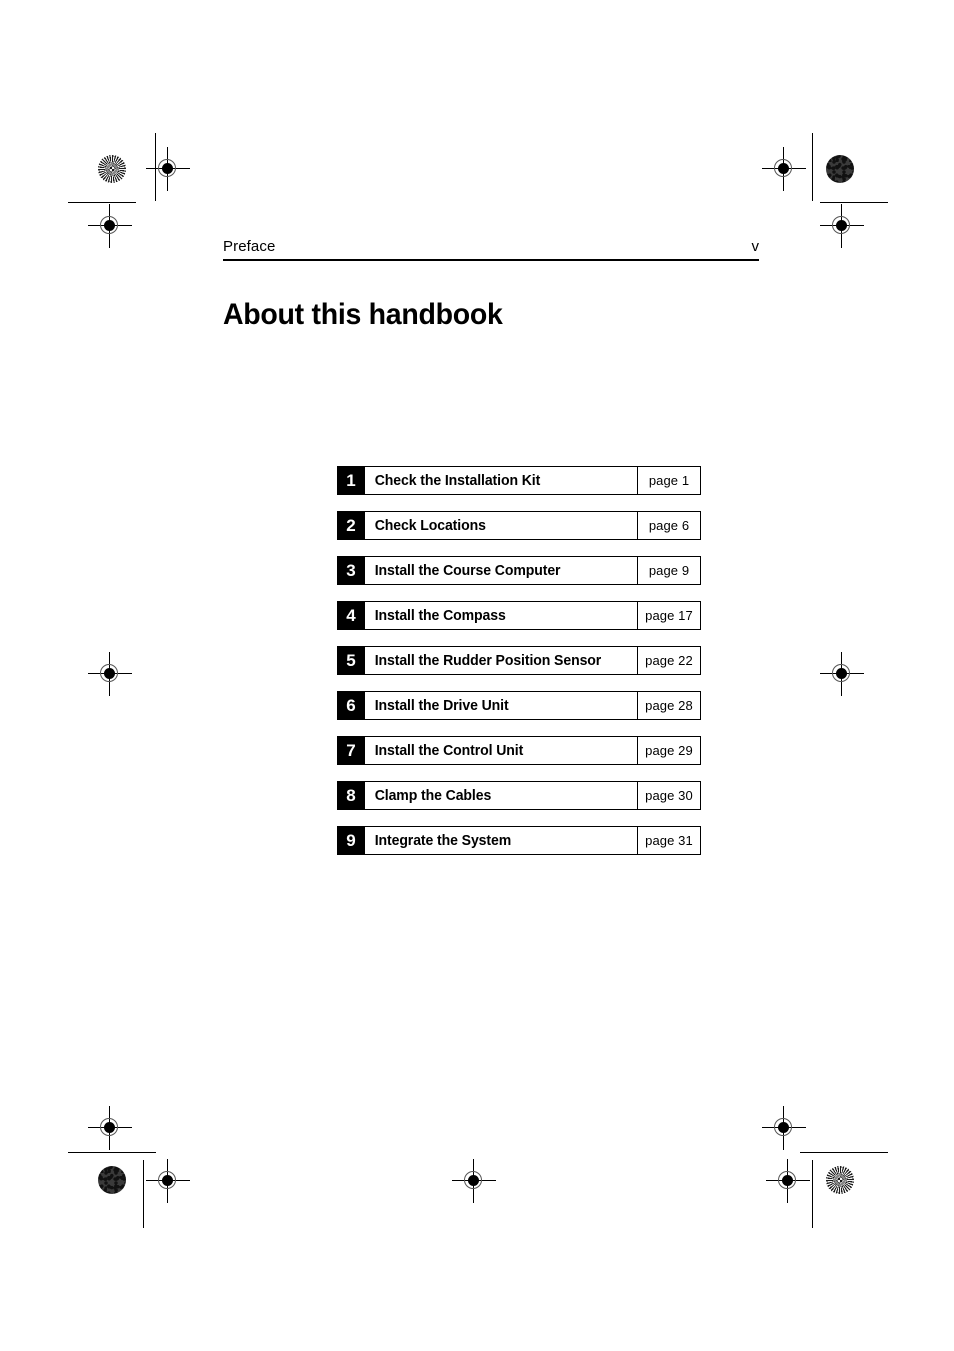  Describe the element at coordinates (812, 167) in the screenshot. I see `trim-line-top-right-vertical` at that location.